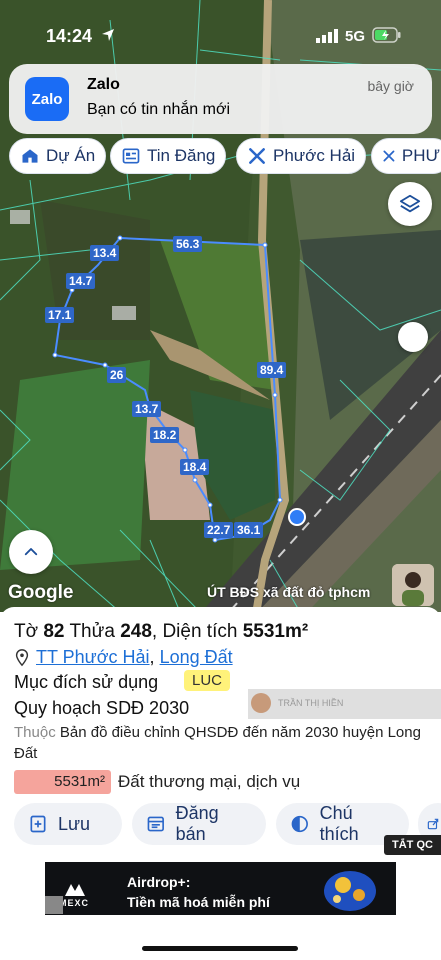 This screenshot has width=441, height=960. I want to click on edge-length-label: 36.1, so click(249, 530).